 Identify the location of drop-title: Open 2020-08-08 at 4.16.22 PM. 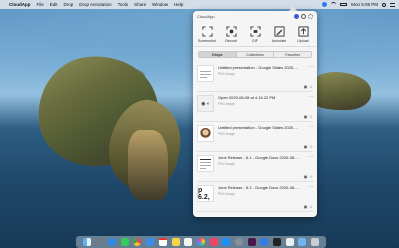
(247, 97).